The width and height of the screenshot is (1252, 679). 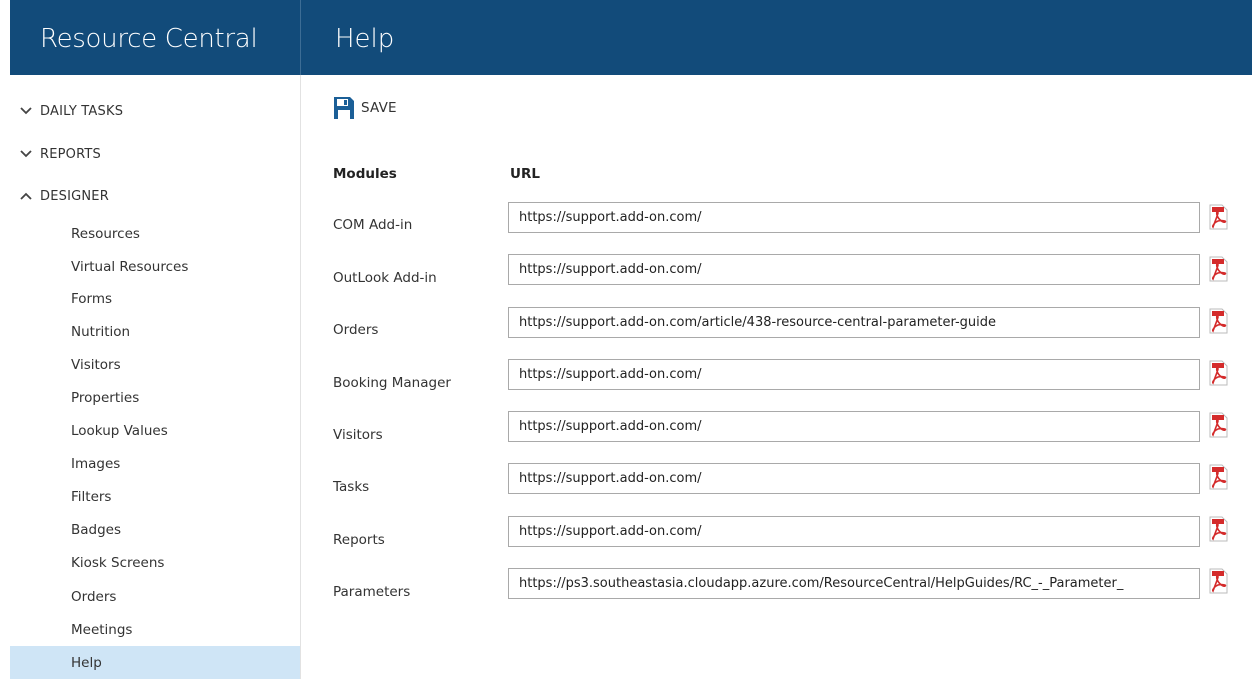 I want to click on module-label-outlook-add-in: OutLook Add-in, so click(x=385, y=278).